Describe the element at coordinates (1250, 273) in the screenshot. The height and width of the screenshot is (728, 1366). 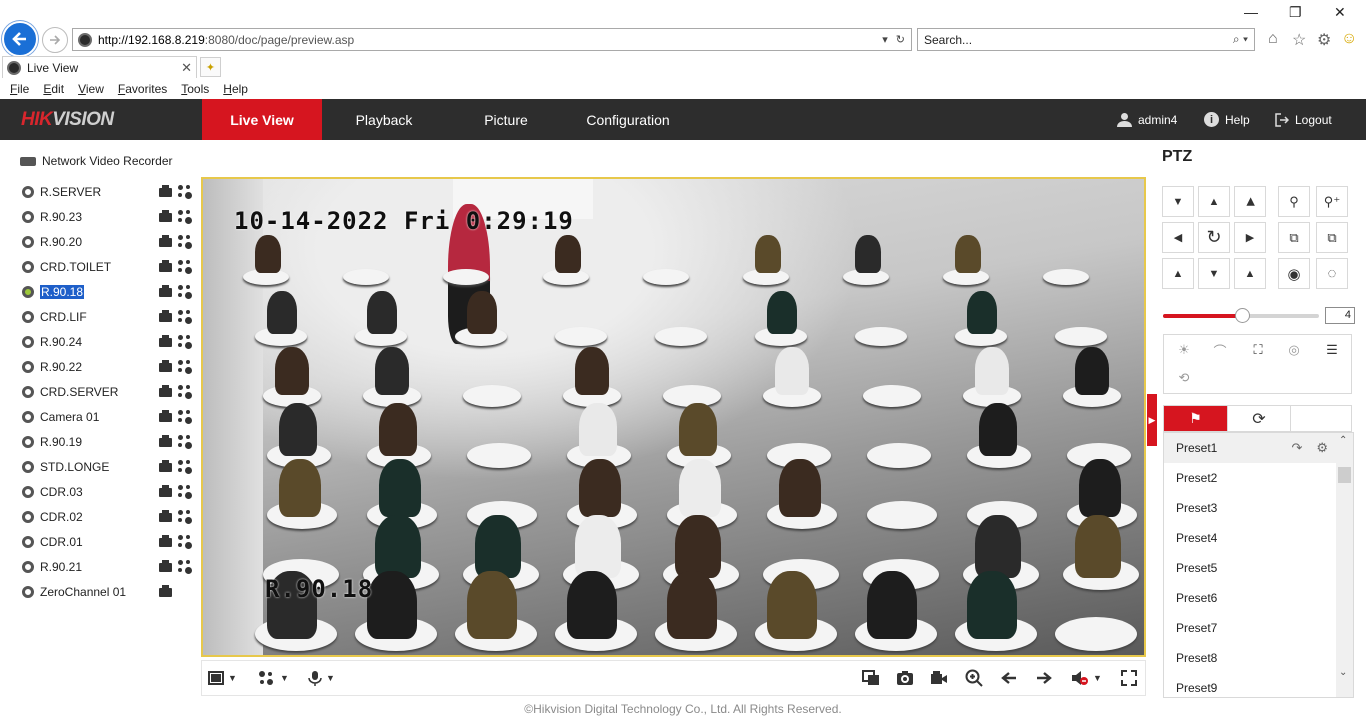
I see `ptz-down-right-button: ▲` at that location.